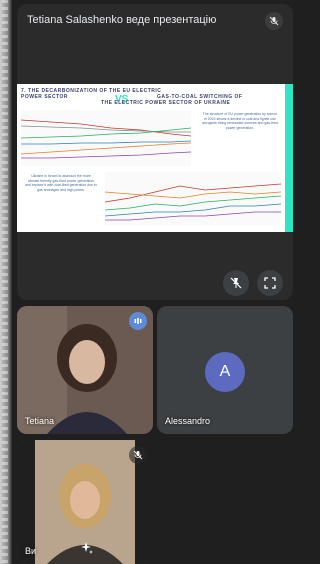  Describe the element at coordinates (193, 199) in the screenshot. I see `ua-generation-chart` at that location.